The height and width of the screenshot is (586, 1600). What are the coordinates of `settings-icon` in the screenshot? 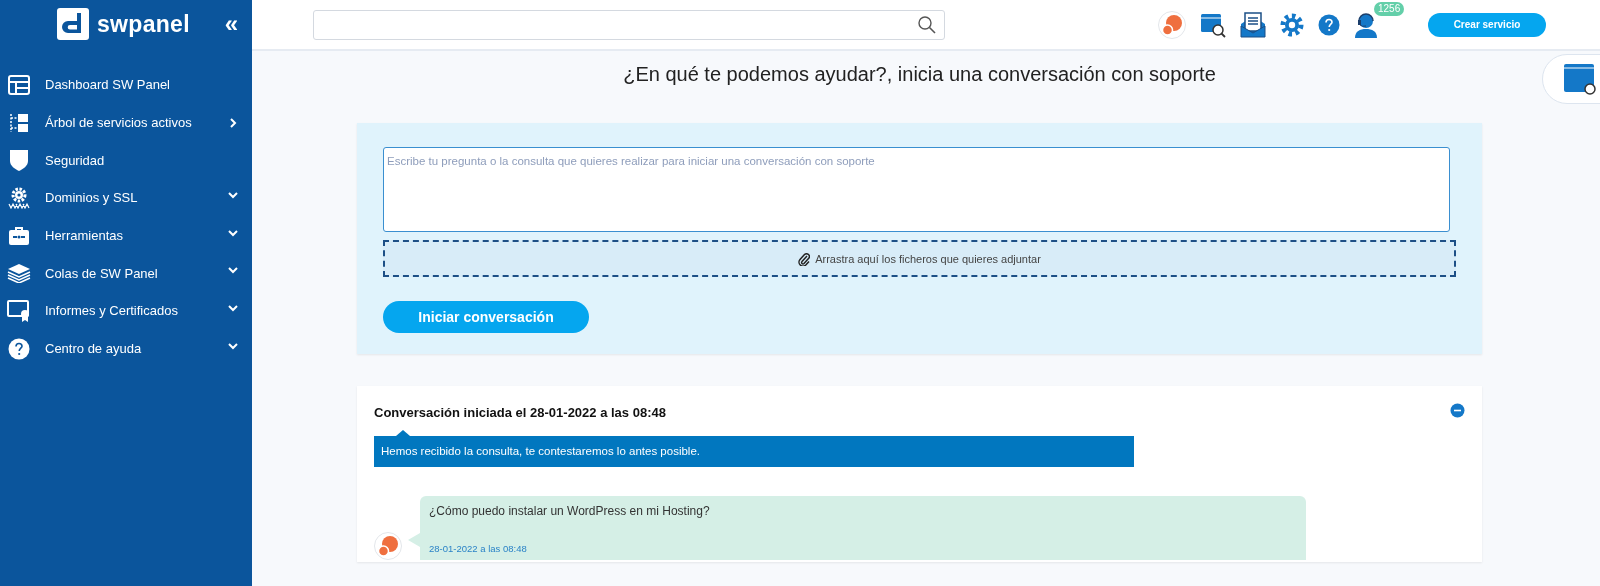 It's located at (1292, 24).